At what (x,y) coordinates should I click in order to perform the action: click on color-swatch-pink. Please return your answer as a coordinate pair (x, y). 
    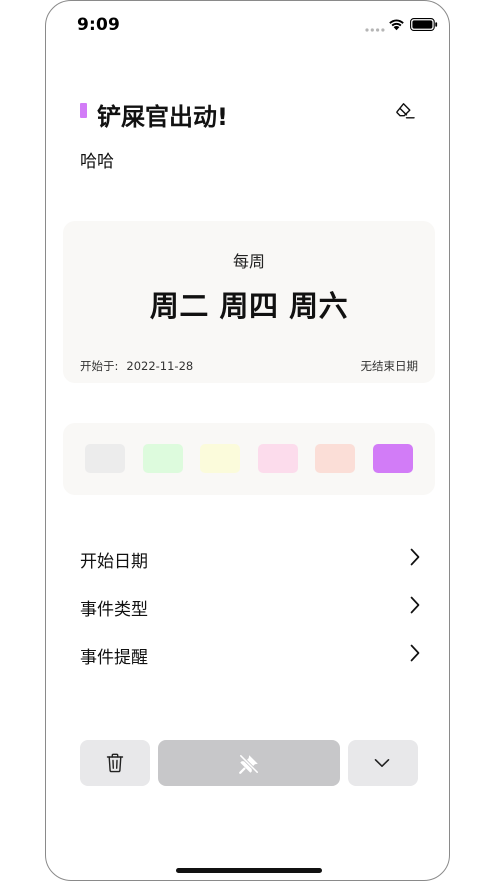
    Looking at the image, I should click on (278, 458).